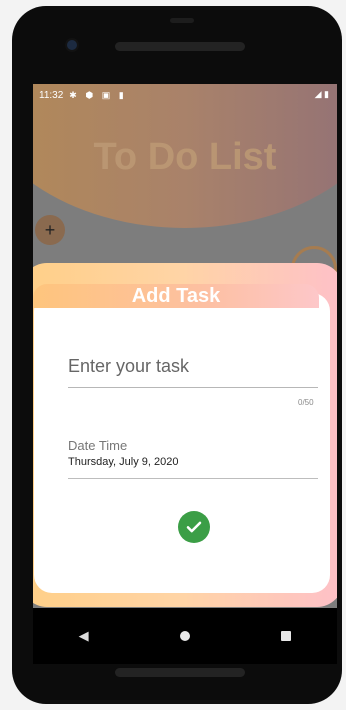  I want to click on front-camera, so click(72, 45).